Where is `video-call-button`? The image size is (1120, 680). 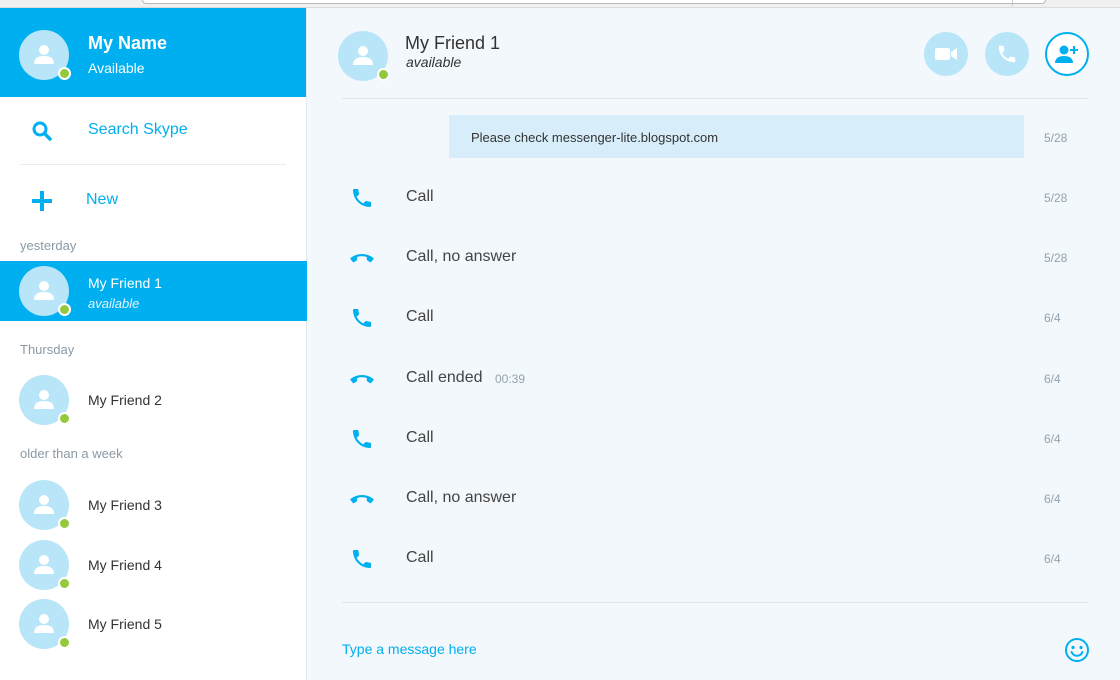 video-call-button is located at coordinates (946, 54).